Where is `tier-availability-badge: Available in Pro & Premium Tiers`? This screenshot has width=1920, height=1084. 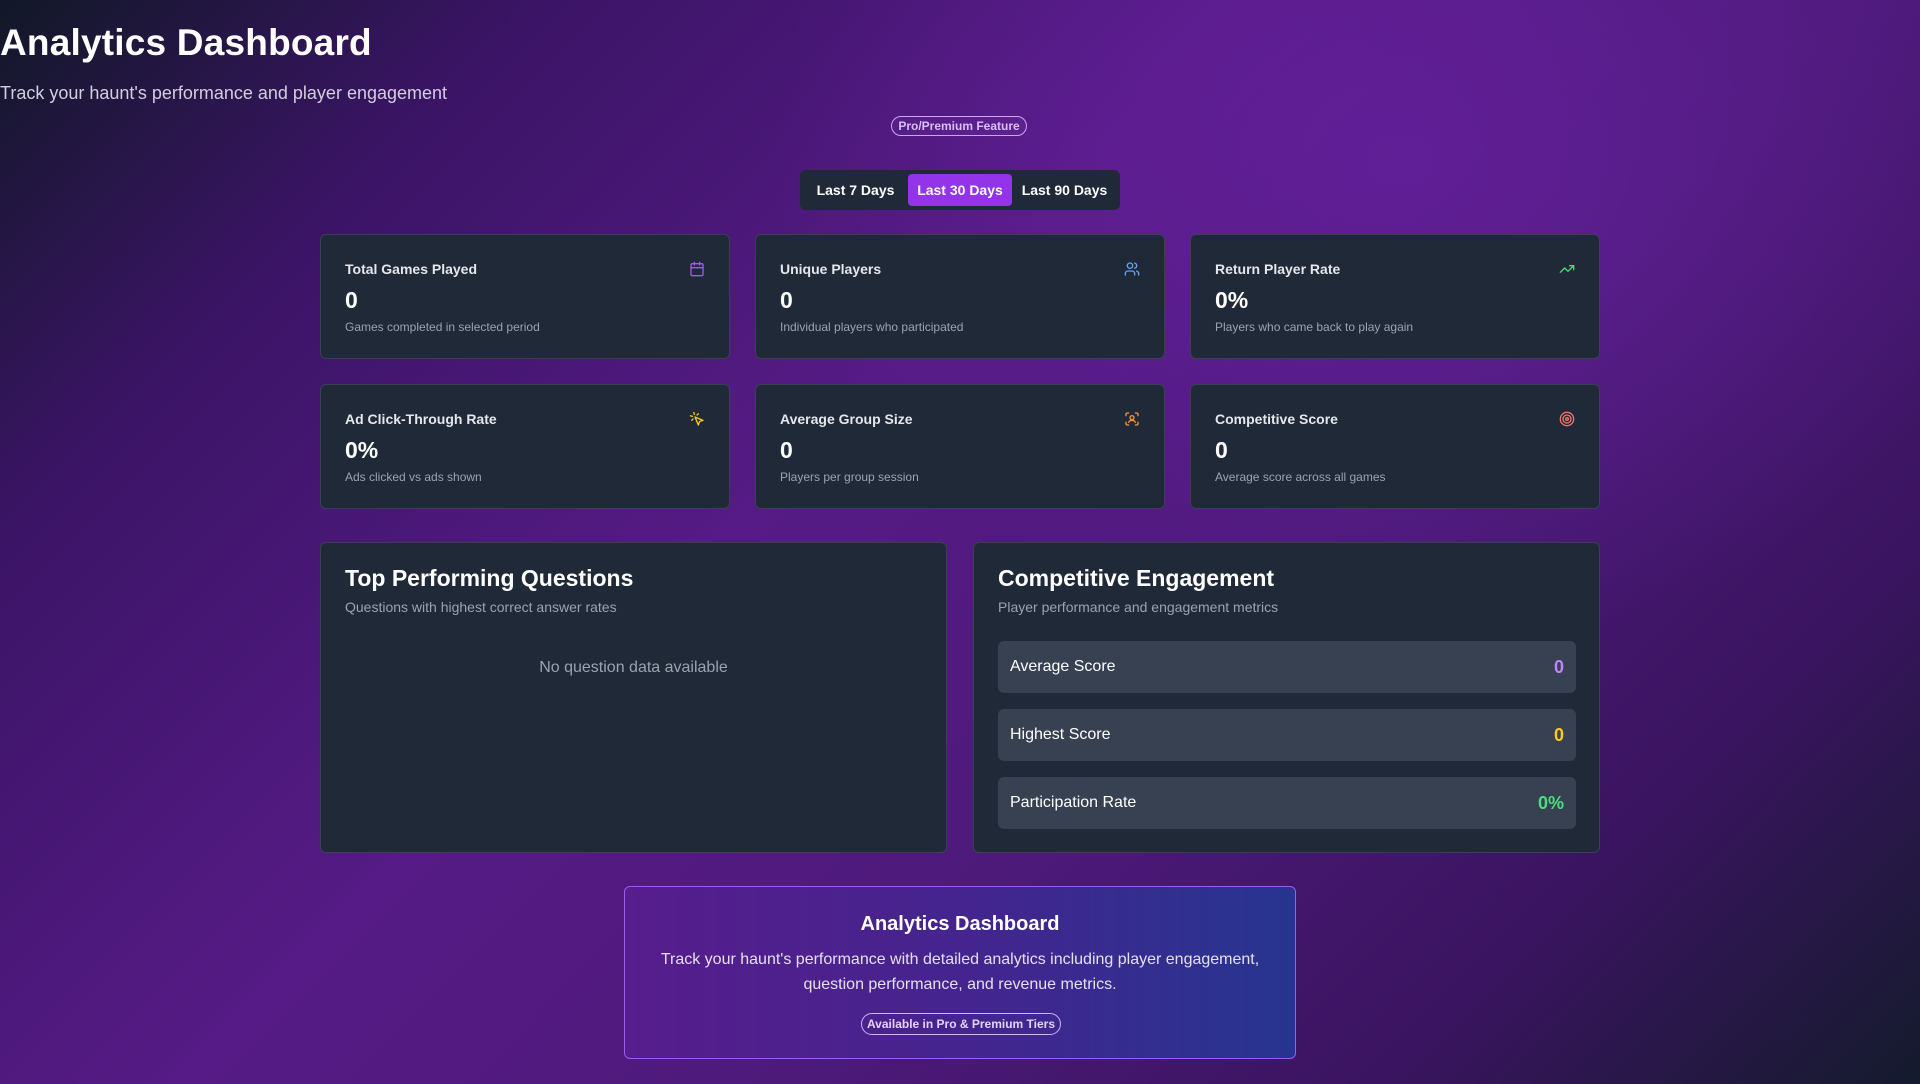 tier-availability-badge: Available in Pro & Premium Tiers is located at coordinates (961, 1024).